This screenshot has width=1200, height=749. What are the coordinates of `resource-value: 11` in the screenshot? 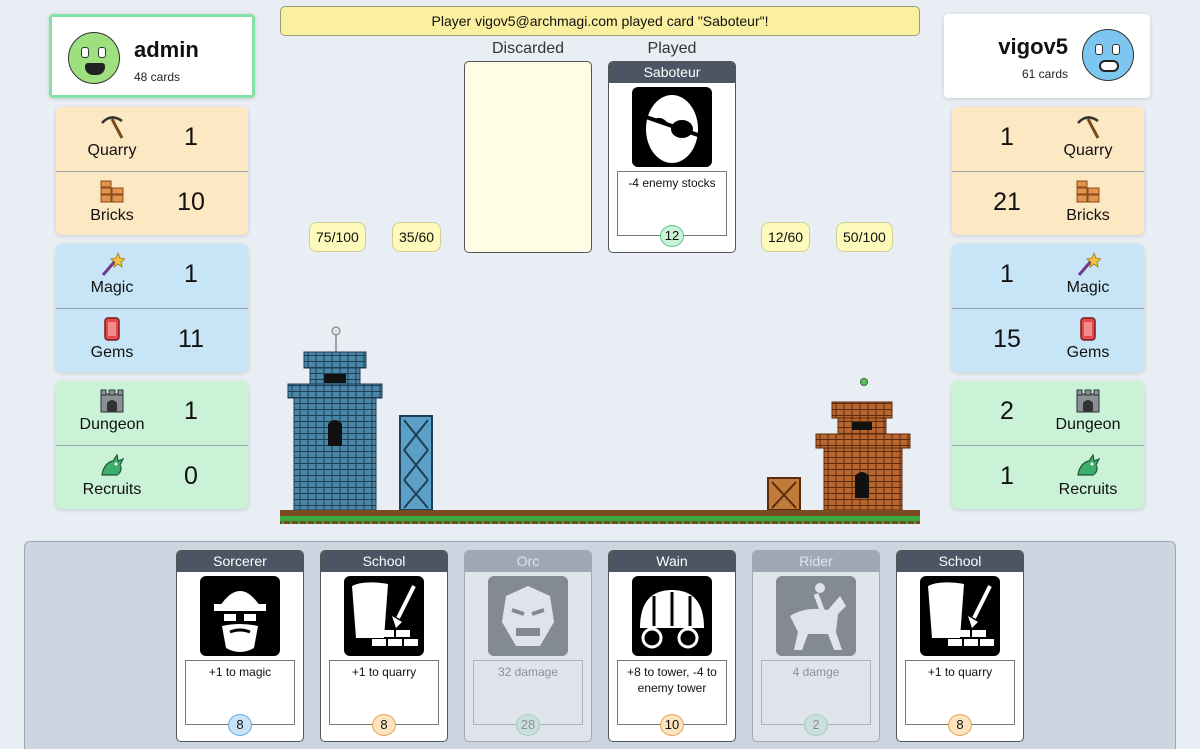 It's located at (191, 339).